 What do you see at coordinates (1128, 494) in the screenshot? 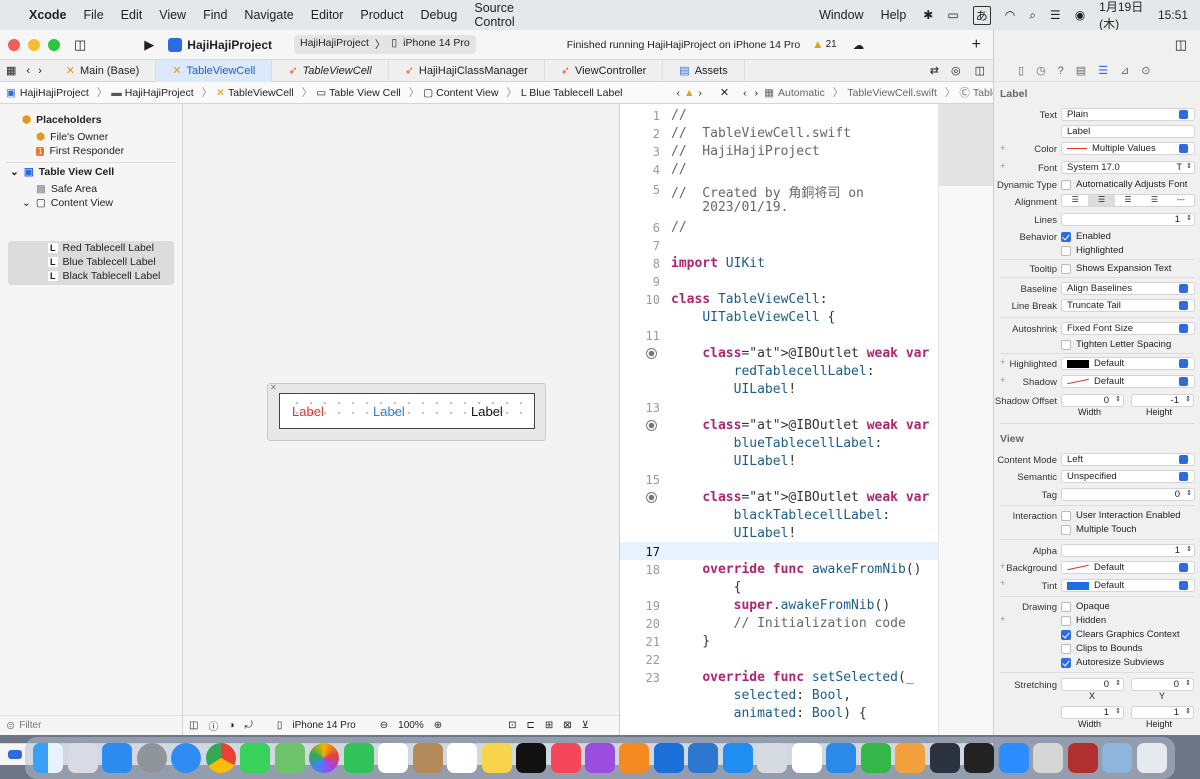
I see `tag-field: 0 ⇕` at bounding box center [1128, 494].